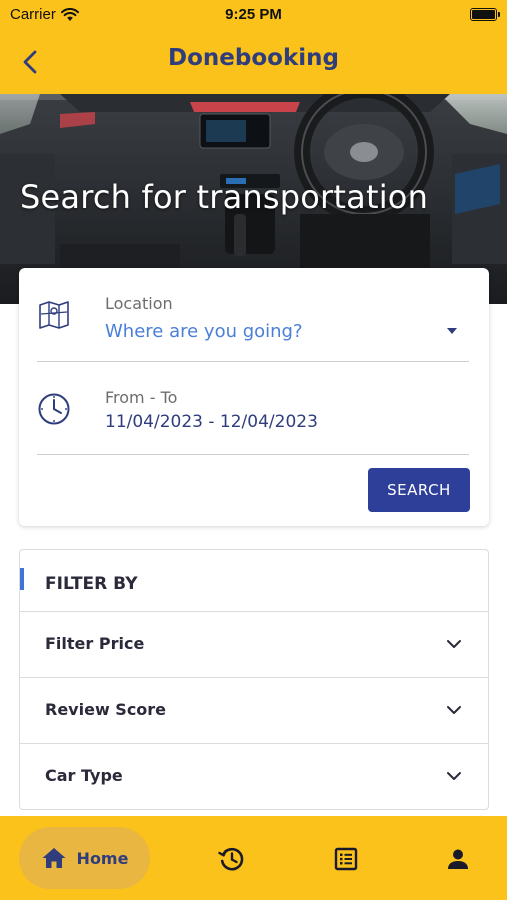  What do you see at coordinates (54, 315) in the screenshot?
I see `map-icon` at bounding box center [54, 315].